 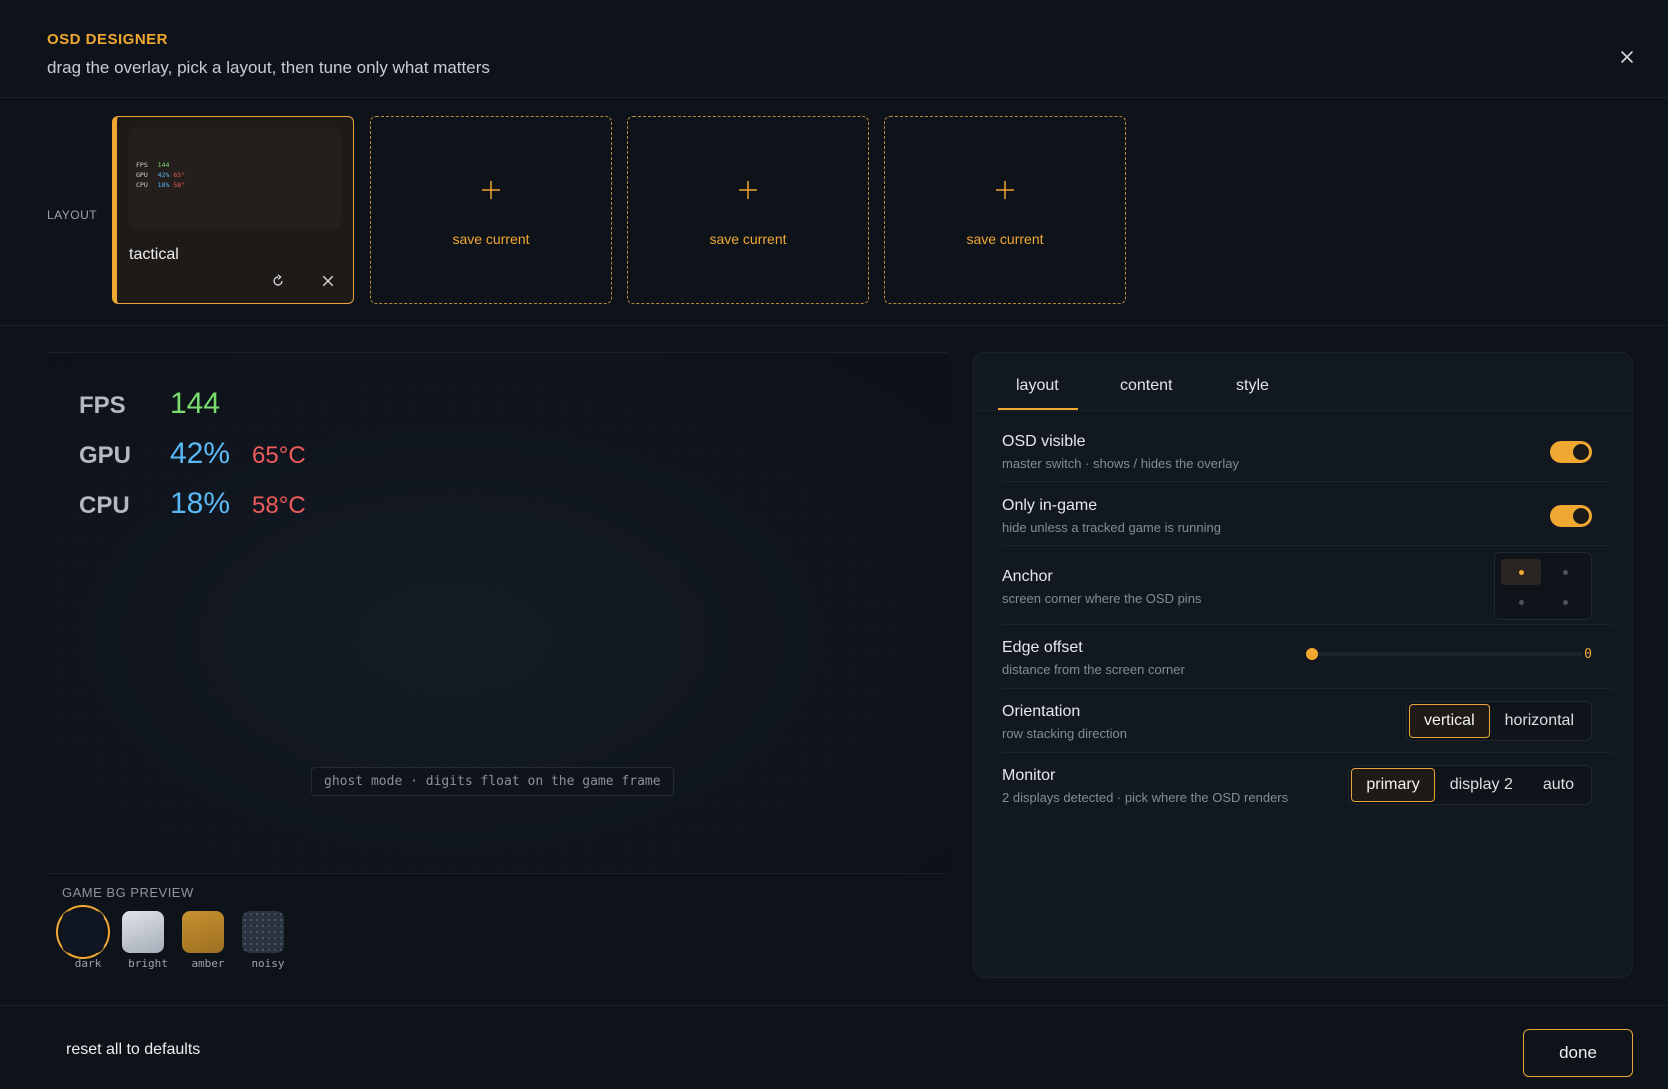 I want to click on osd-overlay-row: GPU 42% 65°C, so click(x=192, y=454).